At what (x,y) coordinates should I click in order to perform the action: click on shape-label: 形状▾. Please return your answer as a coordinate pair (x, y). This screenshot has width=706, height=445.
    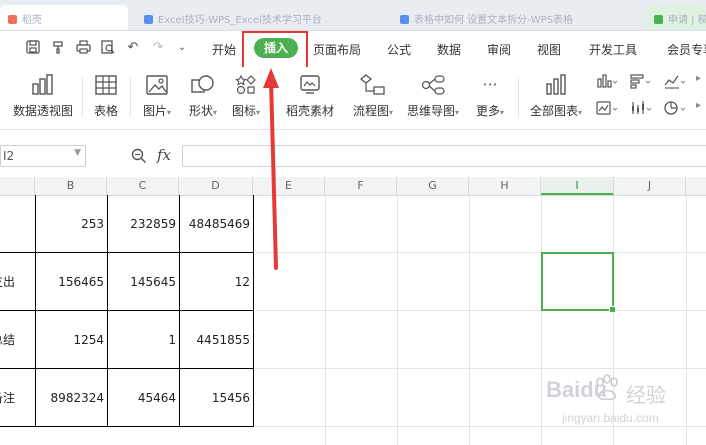
    Looking at the image, I should click on (203, 111).